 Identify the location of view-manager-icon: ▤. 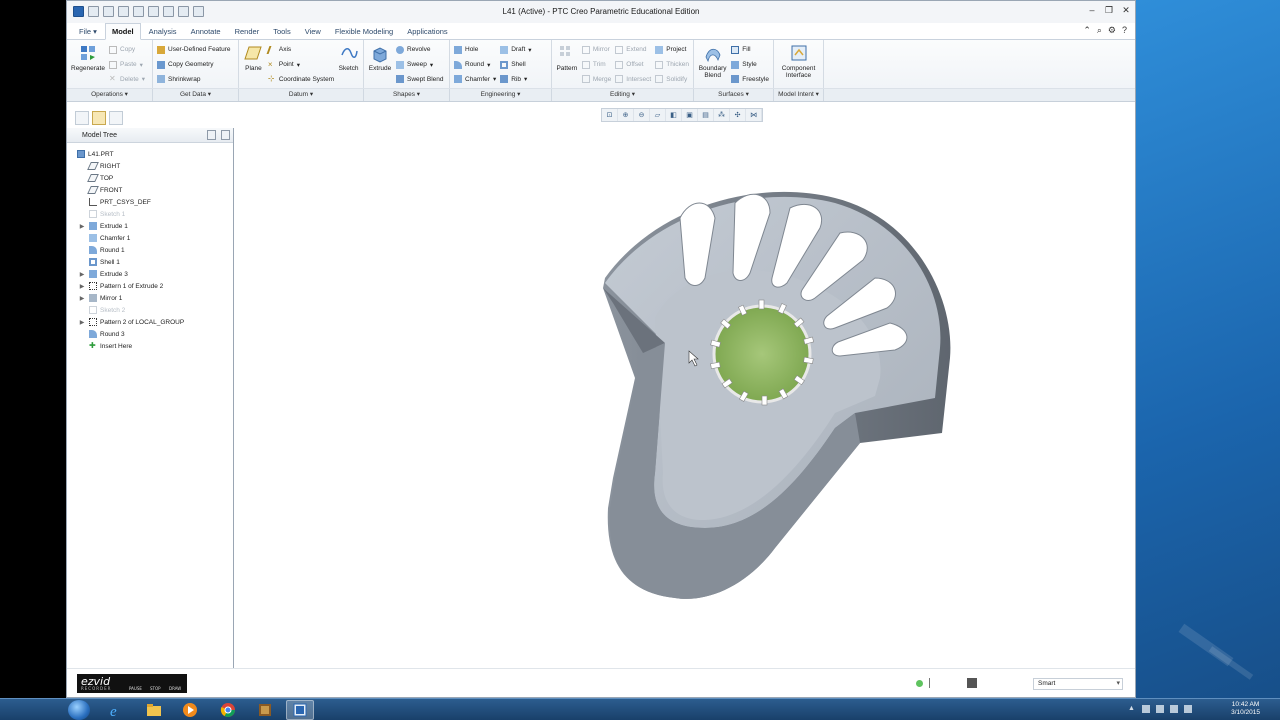
(706, 115).